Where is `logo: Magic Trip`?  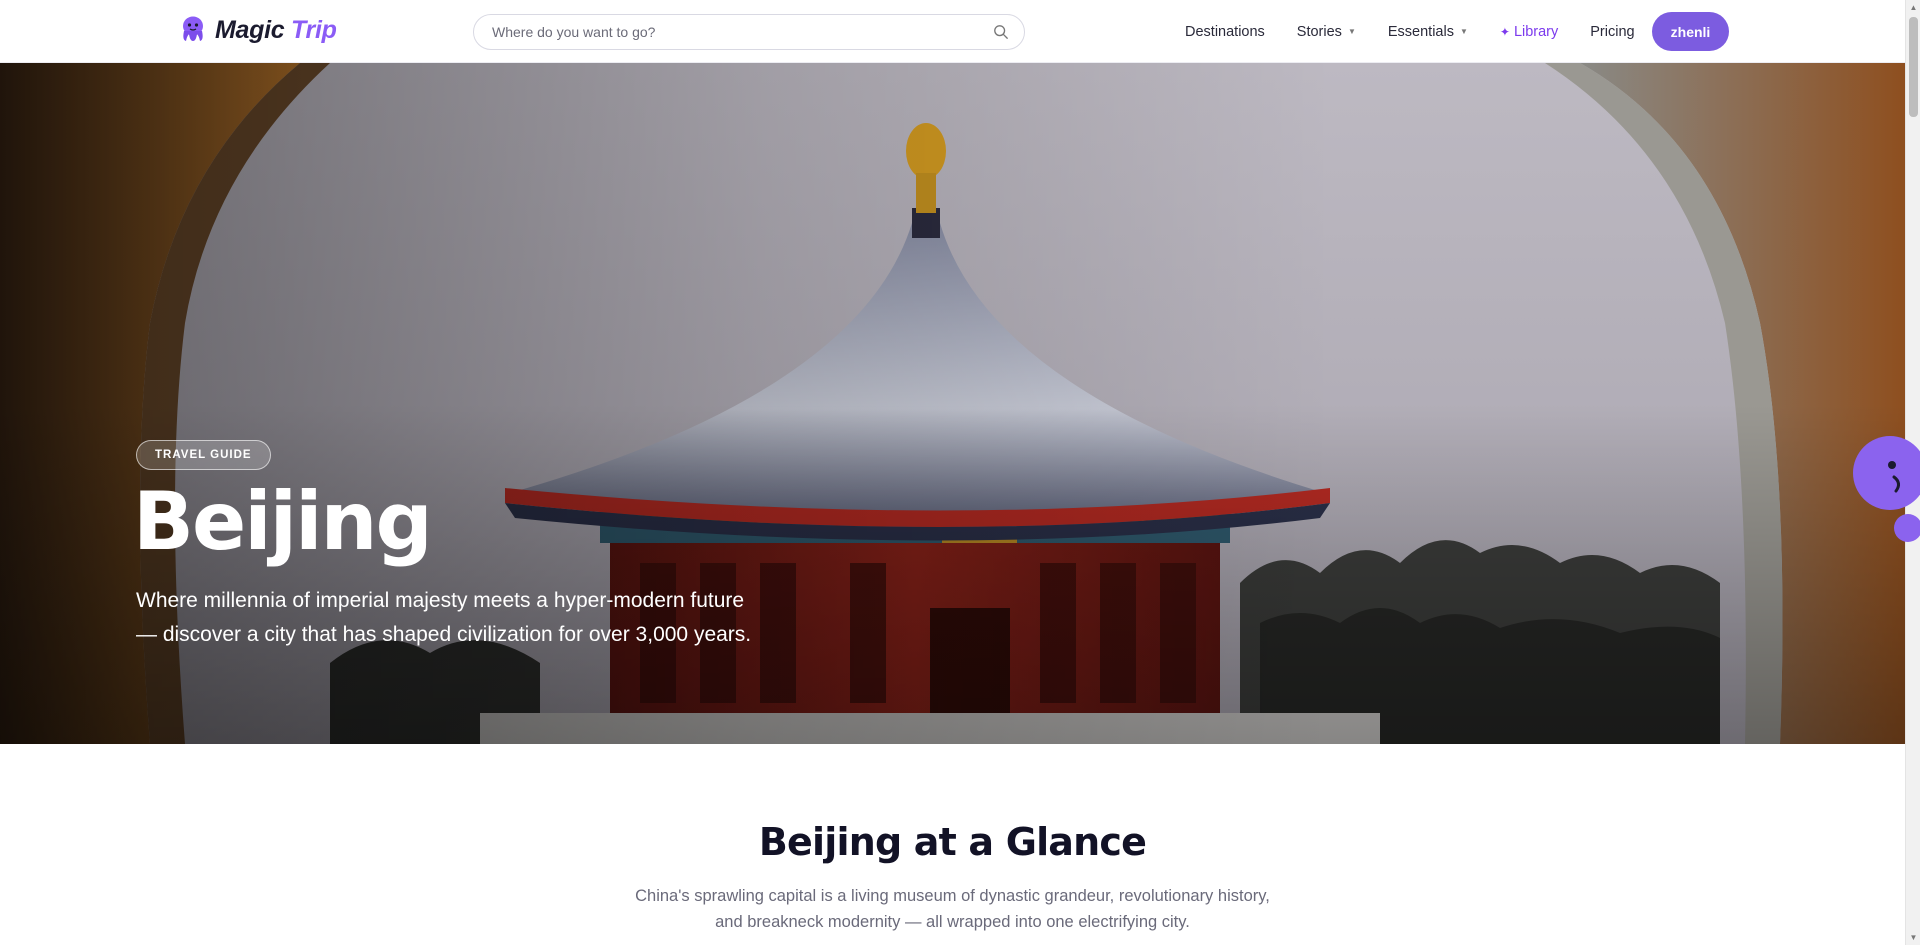 logo: Magic Trip is located at coordinates (257, 30).